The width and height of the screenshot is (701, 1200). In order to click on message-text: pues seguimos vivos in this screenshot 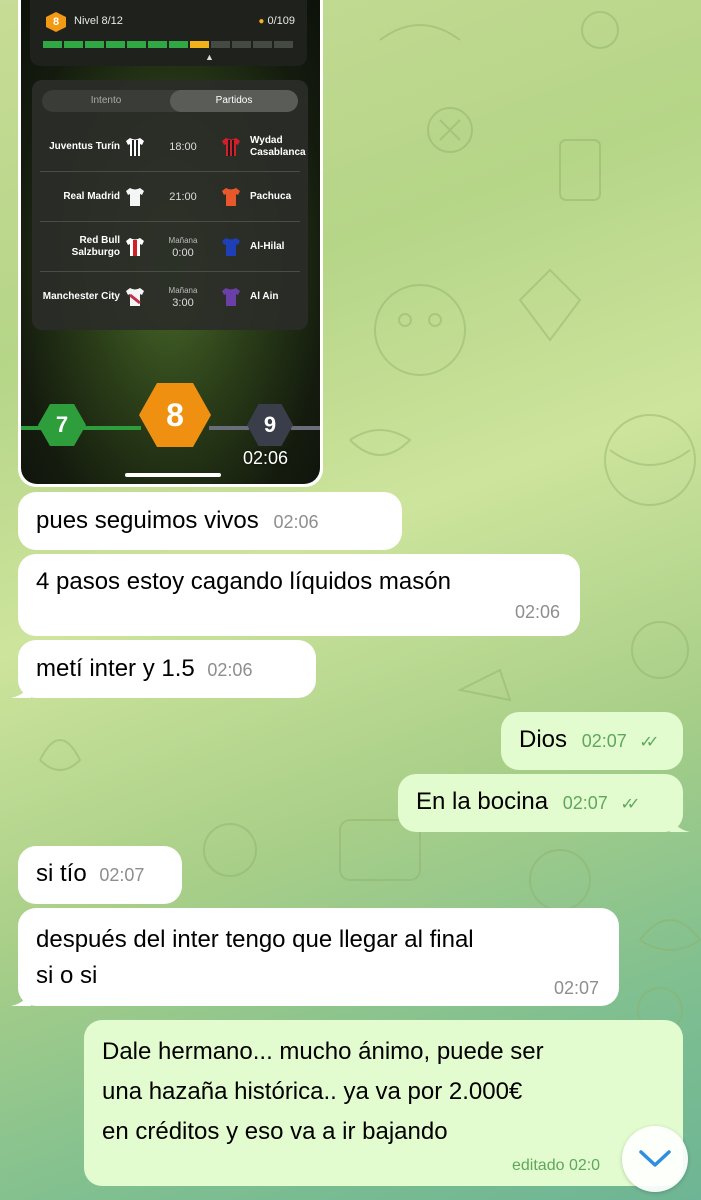, I will do `click(147, 520)`.